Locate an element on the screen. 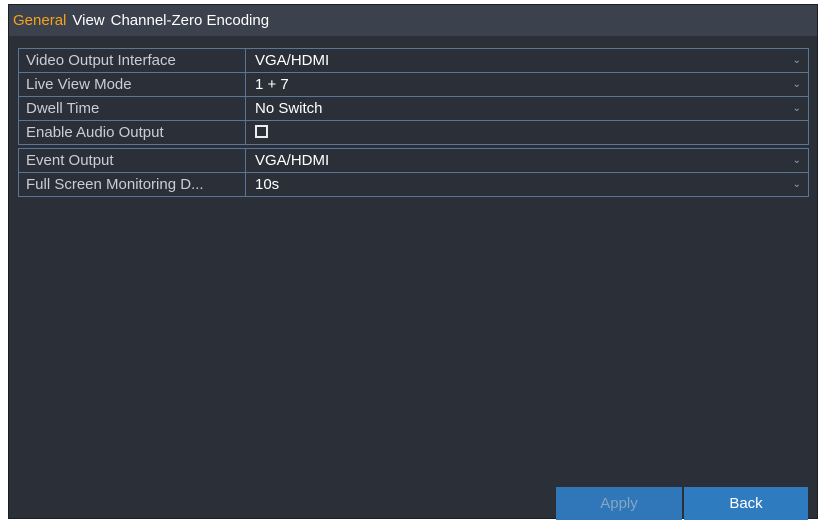 The width and height of the screenshot is (824, 523). setting-row-live-view-mode: Live View Mode 1 + 7 ⌄ is located at coordinates (413, 85).